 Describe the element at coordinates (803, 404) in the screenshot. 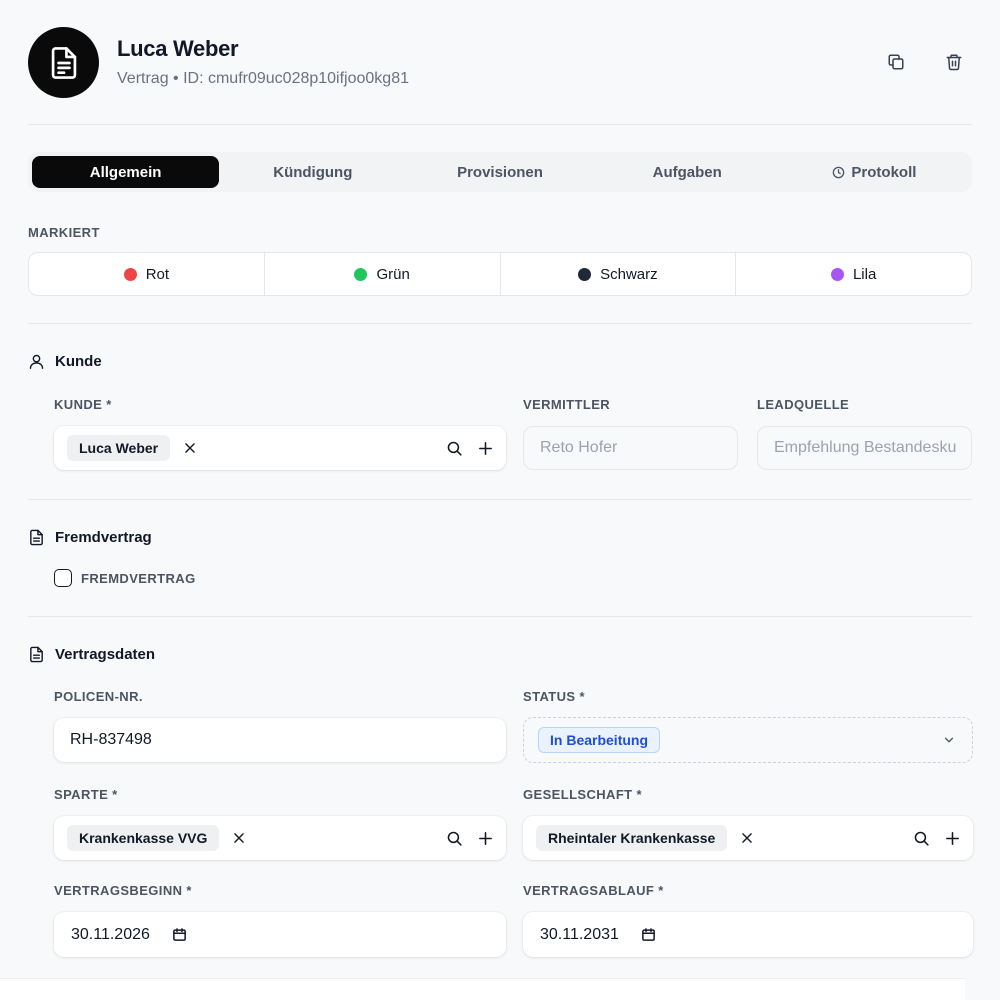

I see `leadquelle-field-label: LEADQUELLE` at that location.